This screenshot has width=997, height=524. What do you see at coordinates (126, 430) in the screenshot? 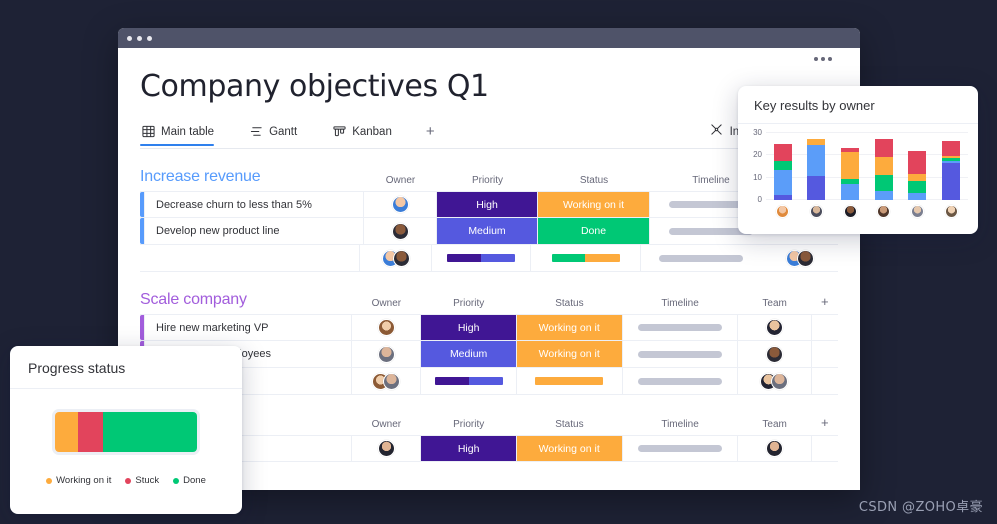
I see `progress-status-card: Progress status Working on it Stuck Done` at bounding box center [126, 430].